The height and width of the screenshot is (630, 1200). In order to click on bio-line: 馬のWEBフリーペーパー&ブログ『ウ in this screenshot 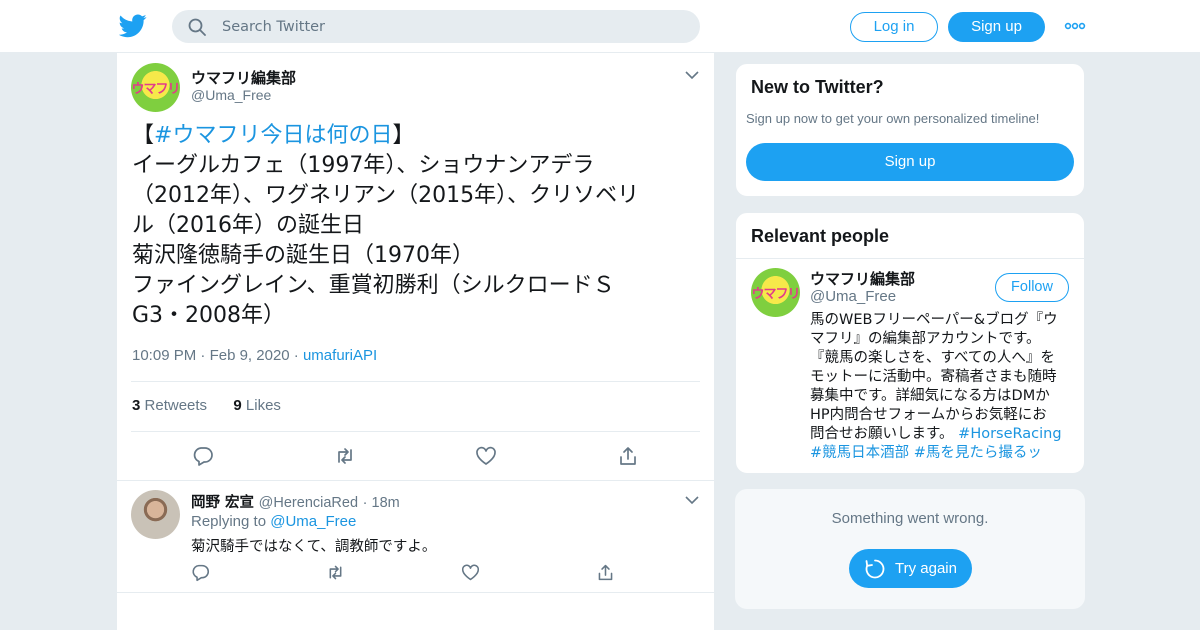, I will do `click(934, 320)`.